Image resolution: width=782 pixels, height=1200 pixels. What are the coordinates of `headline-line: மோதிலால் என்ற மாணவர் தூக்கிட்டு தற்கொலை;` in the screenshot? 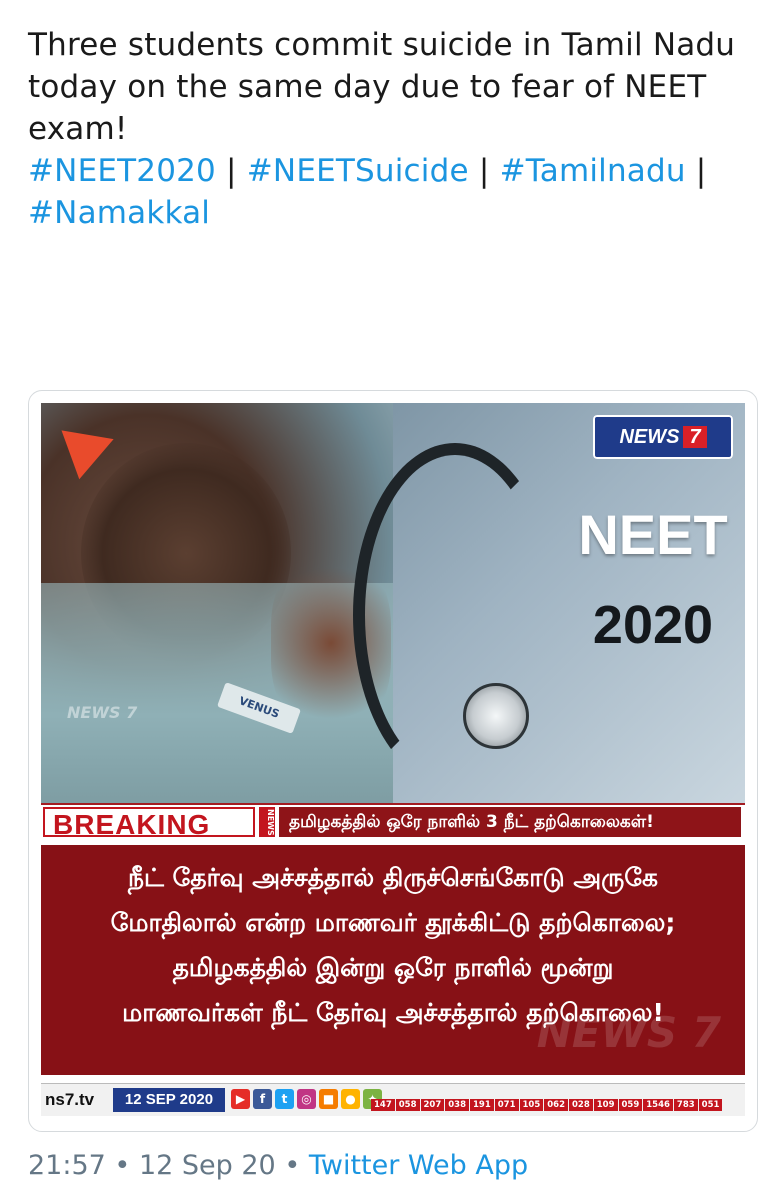 It's located at (393, 922).